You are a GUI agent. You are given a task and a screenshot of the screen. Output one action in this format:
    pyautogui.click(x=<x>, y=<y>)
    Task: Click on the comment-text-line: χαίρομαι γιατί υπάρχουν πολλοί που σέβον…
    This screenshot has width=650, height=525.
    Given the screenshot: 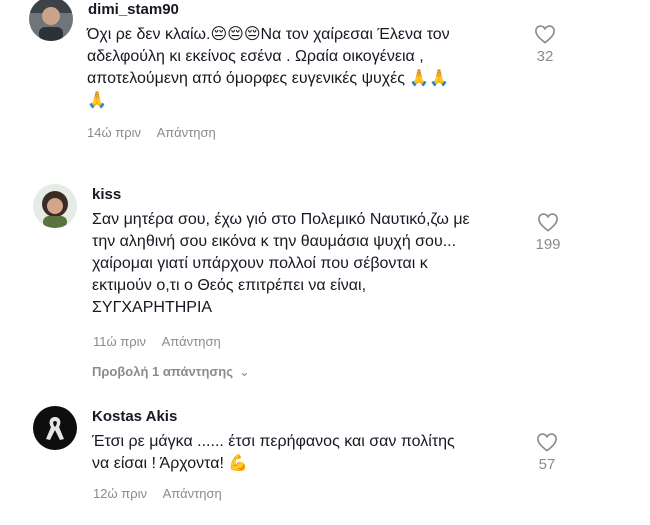 What is the action you would take?
    pyautogui.click(x=260, y=263)
    